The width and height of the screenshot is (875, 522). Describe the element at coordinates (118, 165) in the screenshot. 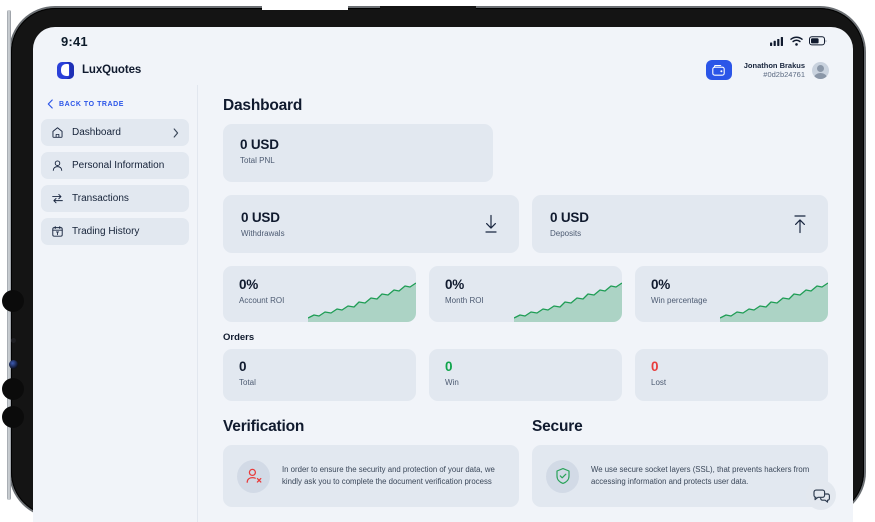

I see `sidebar-item-label: Personal Information` at that location.